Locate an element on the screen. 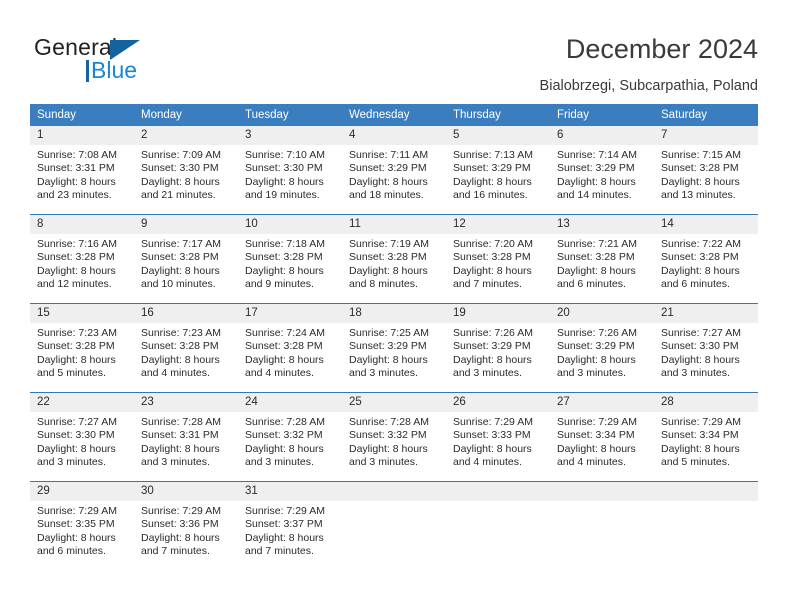 The height and width of the screenshot is (612, 792). day-number is located at coordinates (394, 491).